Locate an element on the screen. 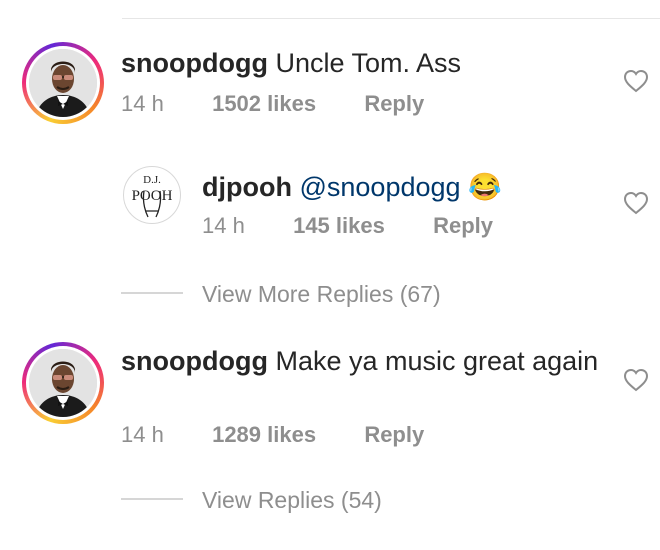 The image size is (660, 550). avatar-djpooh: D.J. POOH is located at coordinates (152, 195).